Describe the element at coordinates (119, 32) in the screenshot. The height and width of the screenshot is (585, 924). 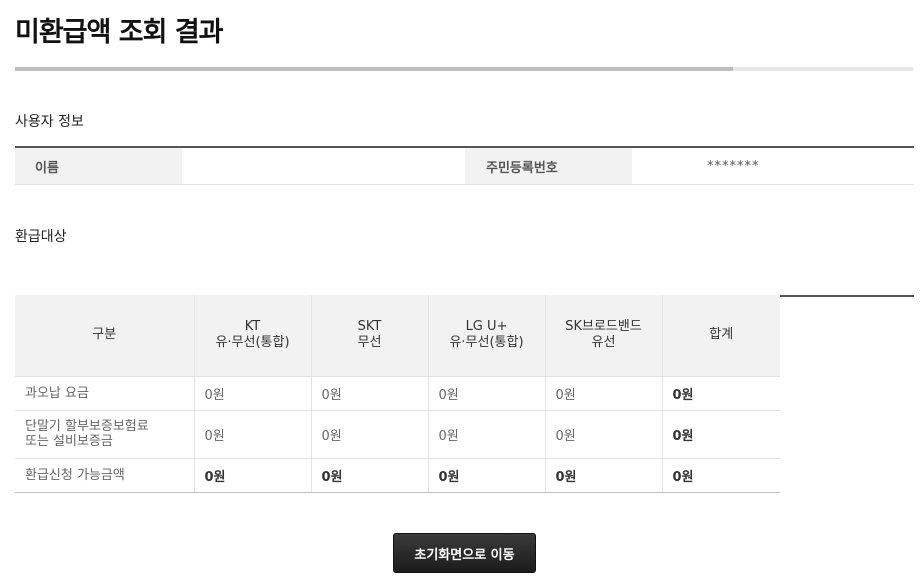
I see `page-title: 미환급액 조회 결과` at that location.